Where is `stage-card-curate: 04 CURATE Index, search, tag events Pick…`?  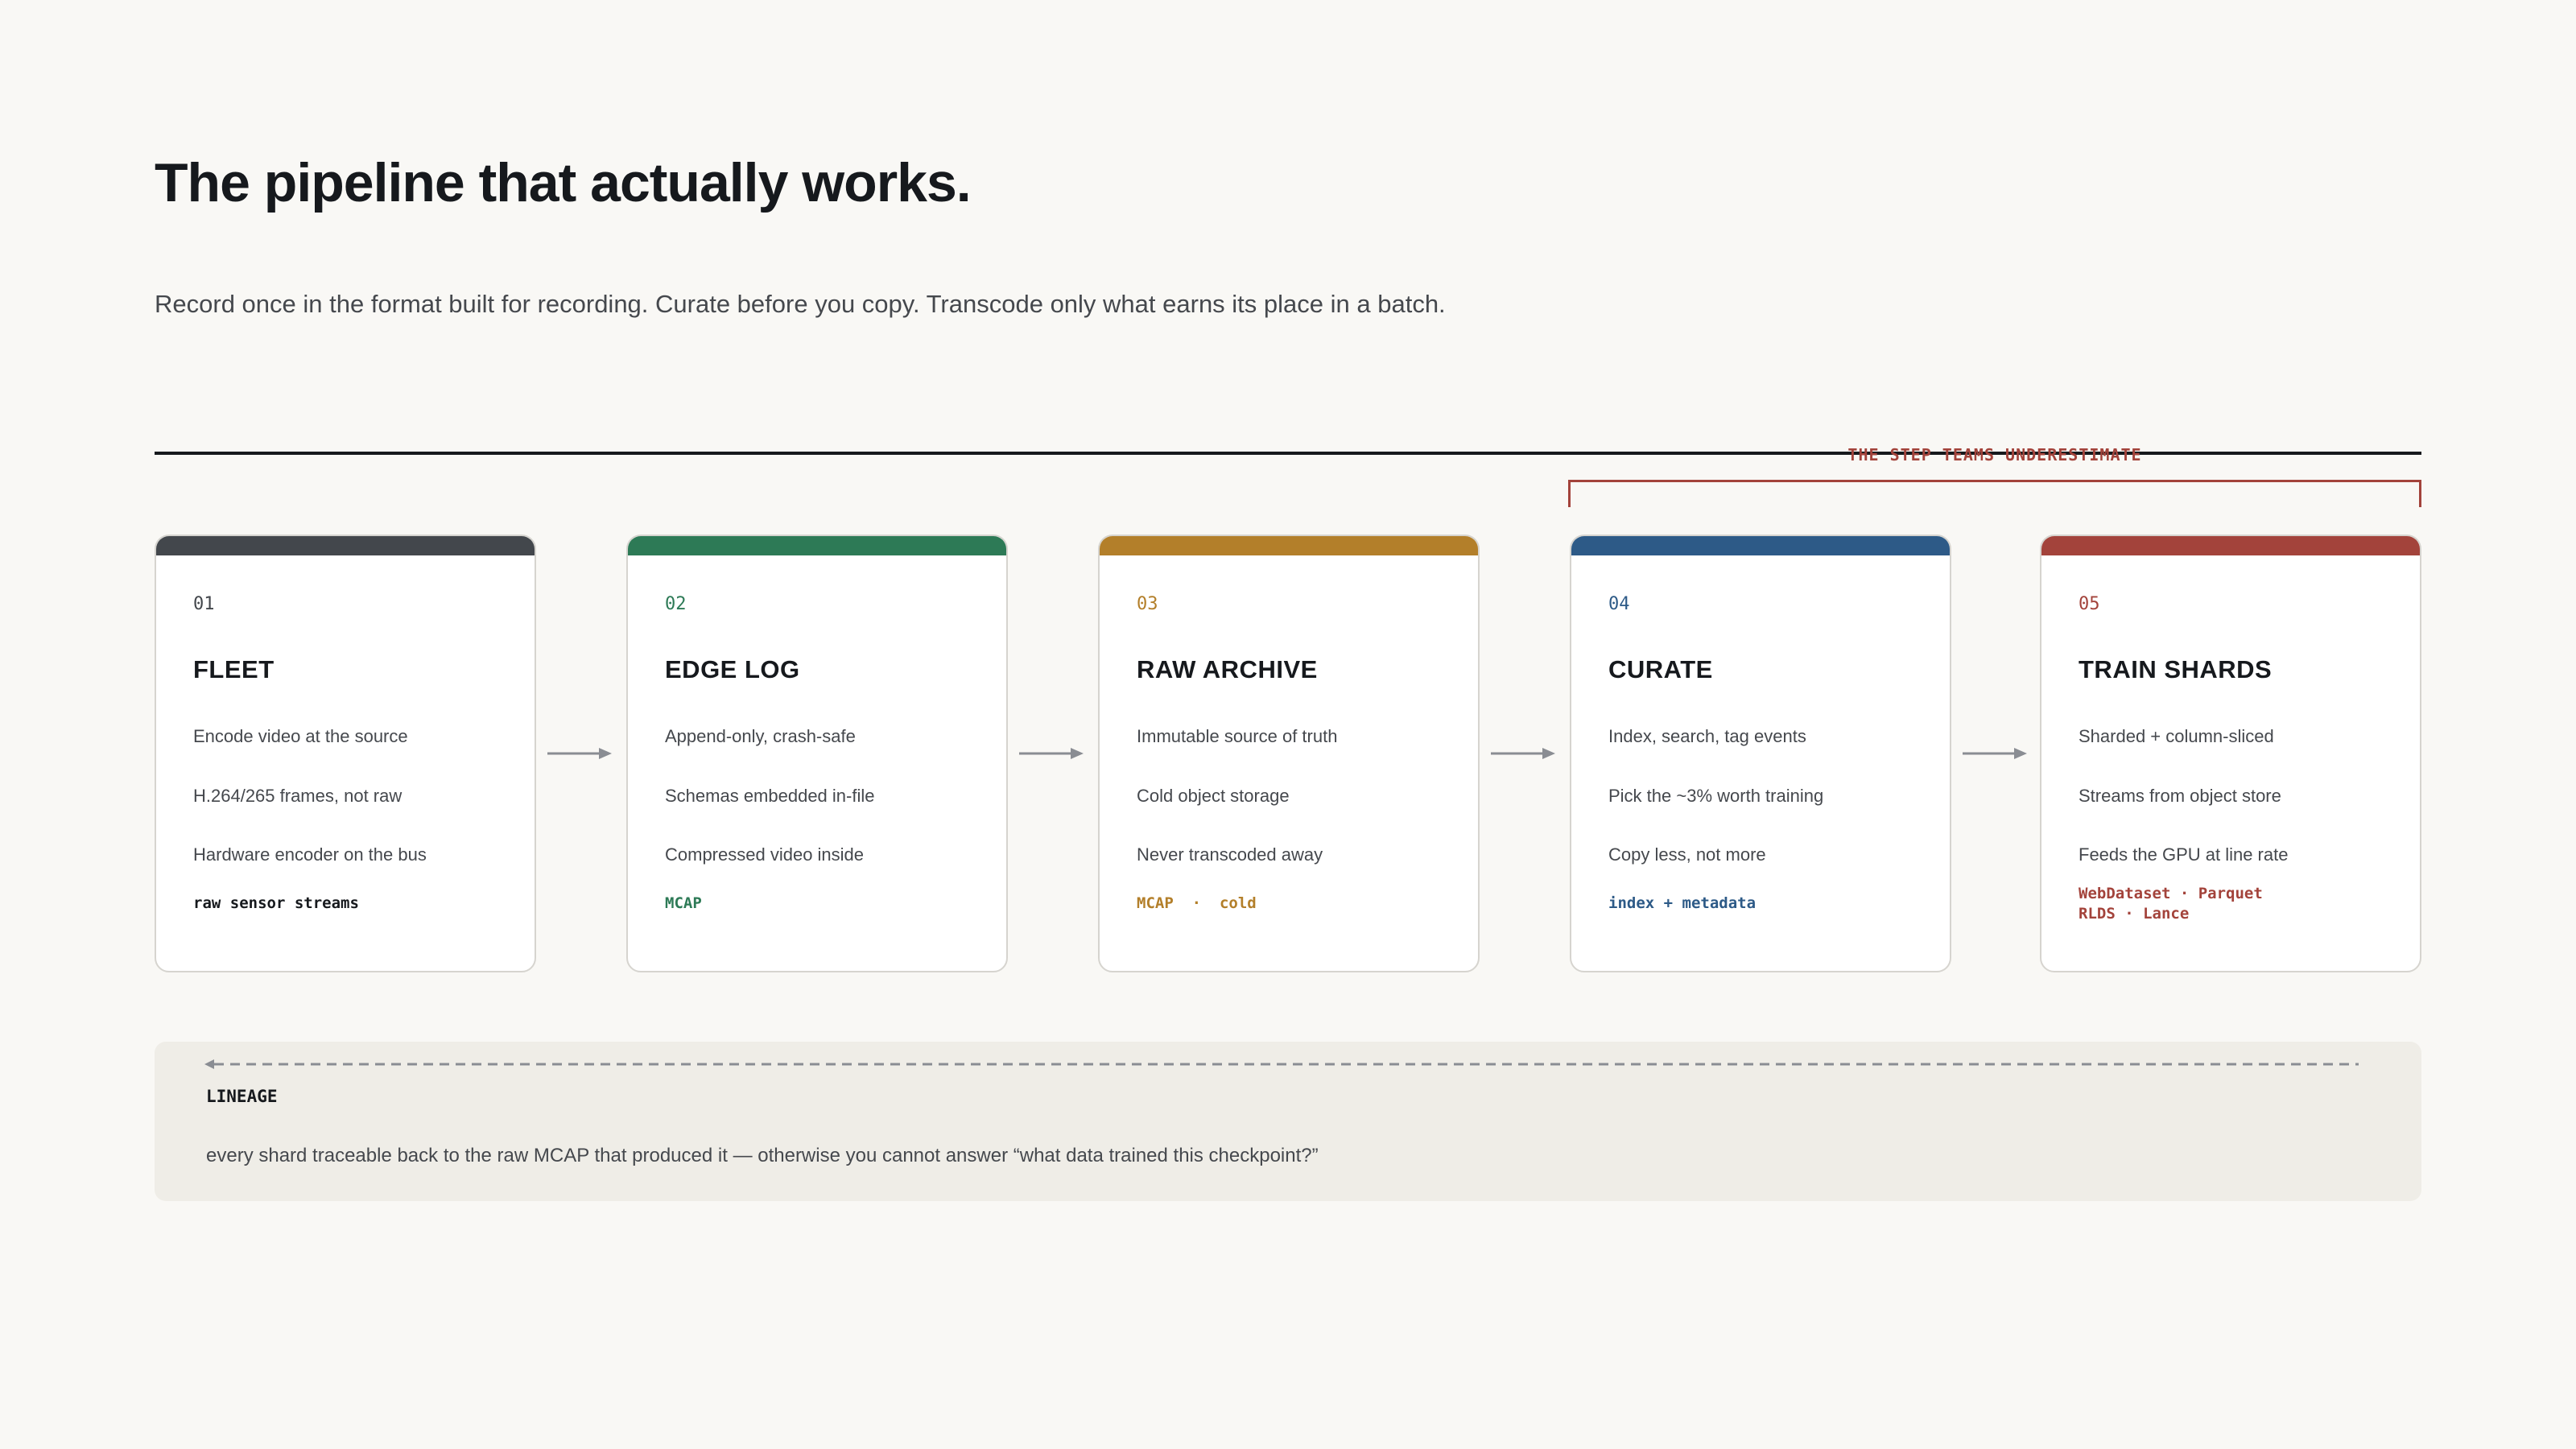
stage-card-curate: 04 CURATE Index, search, tag events Pick… is located at coordinates (1760, 753).